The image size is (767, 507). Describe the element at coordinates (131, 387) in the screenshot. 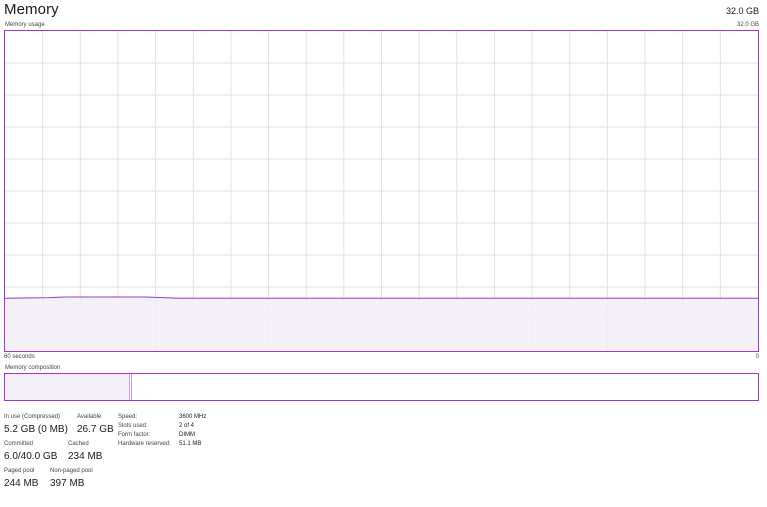

I see `composition-modified-segment` at that location.